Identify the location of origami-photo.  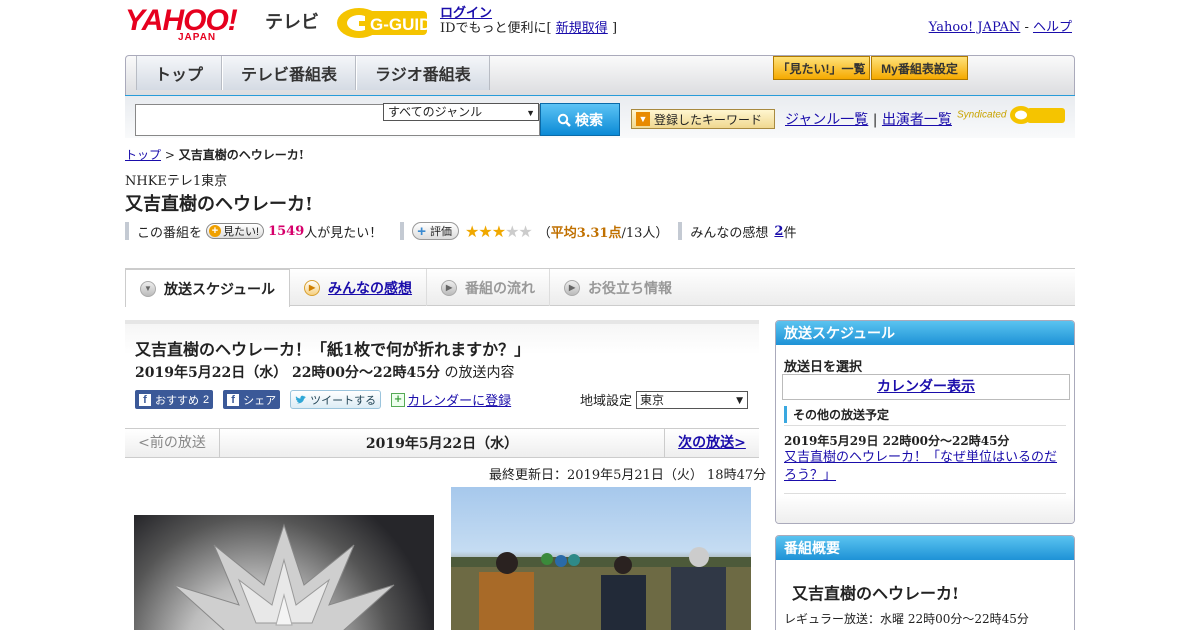
(284, 572).